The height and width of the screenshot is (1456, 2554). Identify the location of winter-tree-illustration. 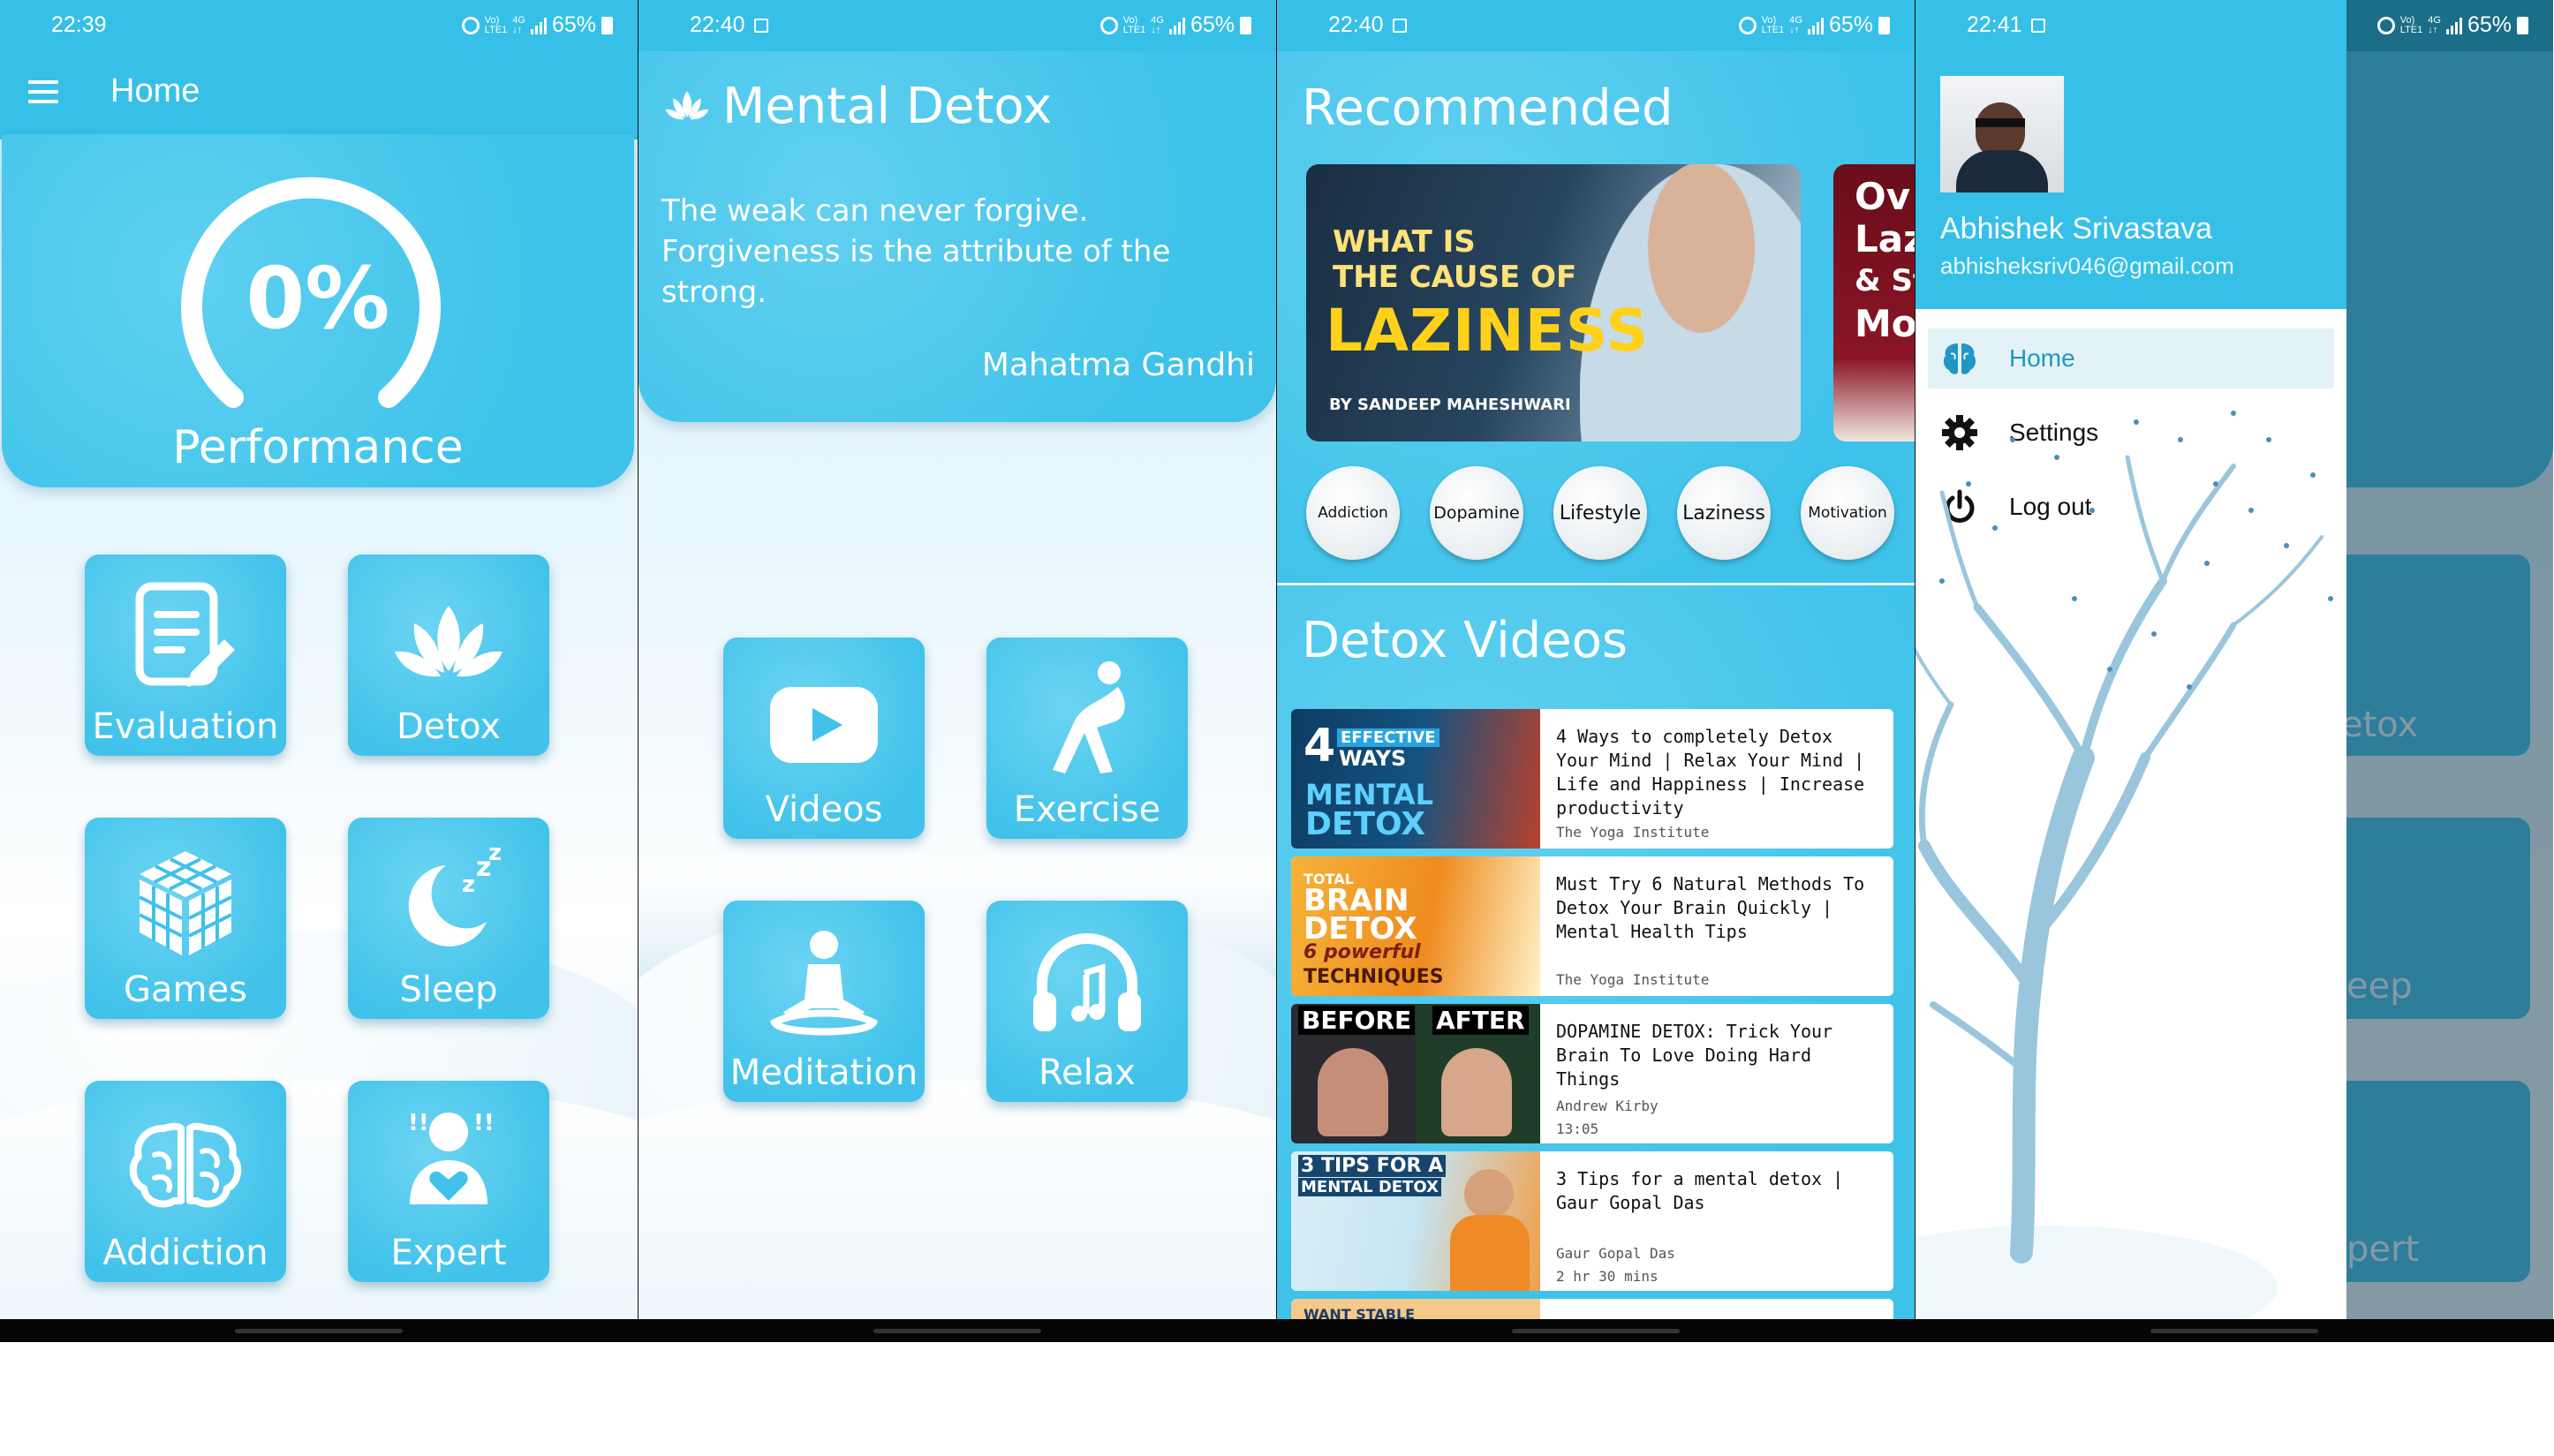
(2124, 865).